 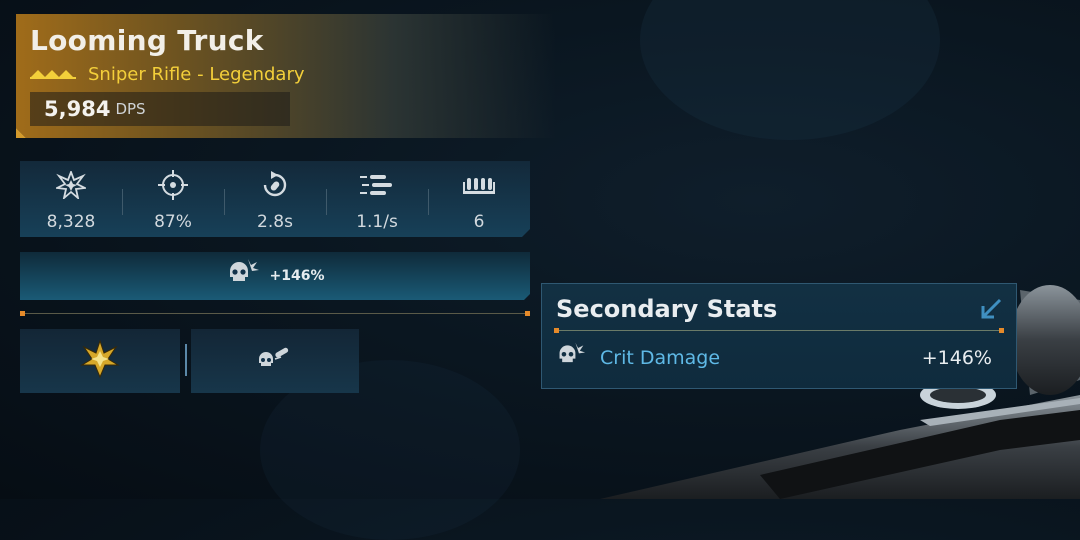 What do you see at coordinates (774, 358) in the screenshot?
I see `secondary-stat-row: Crit Damage +146%` at bounding box center [774, 358].